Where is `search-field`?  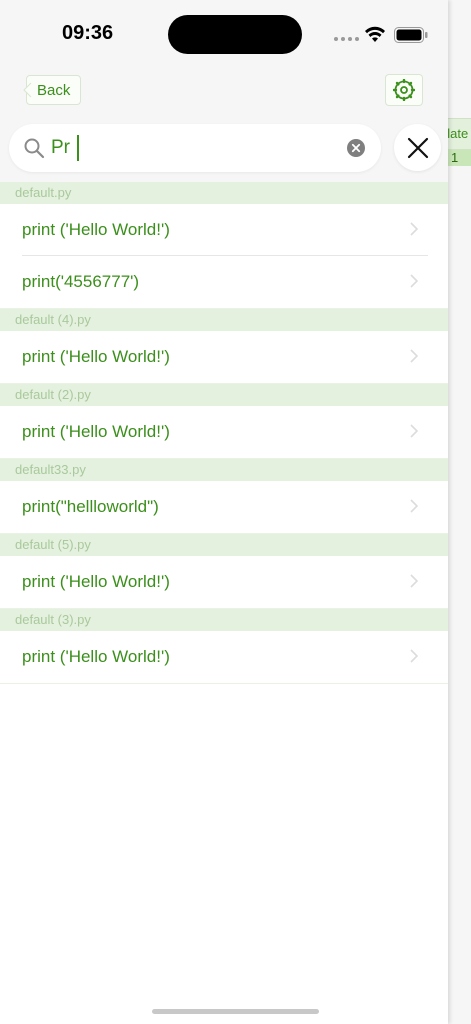 search-field is located at coordinates (195, 148).